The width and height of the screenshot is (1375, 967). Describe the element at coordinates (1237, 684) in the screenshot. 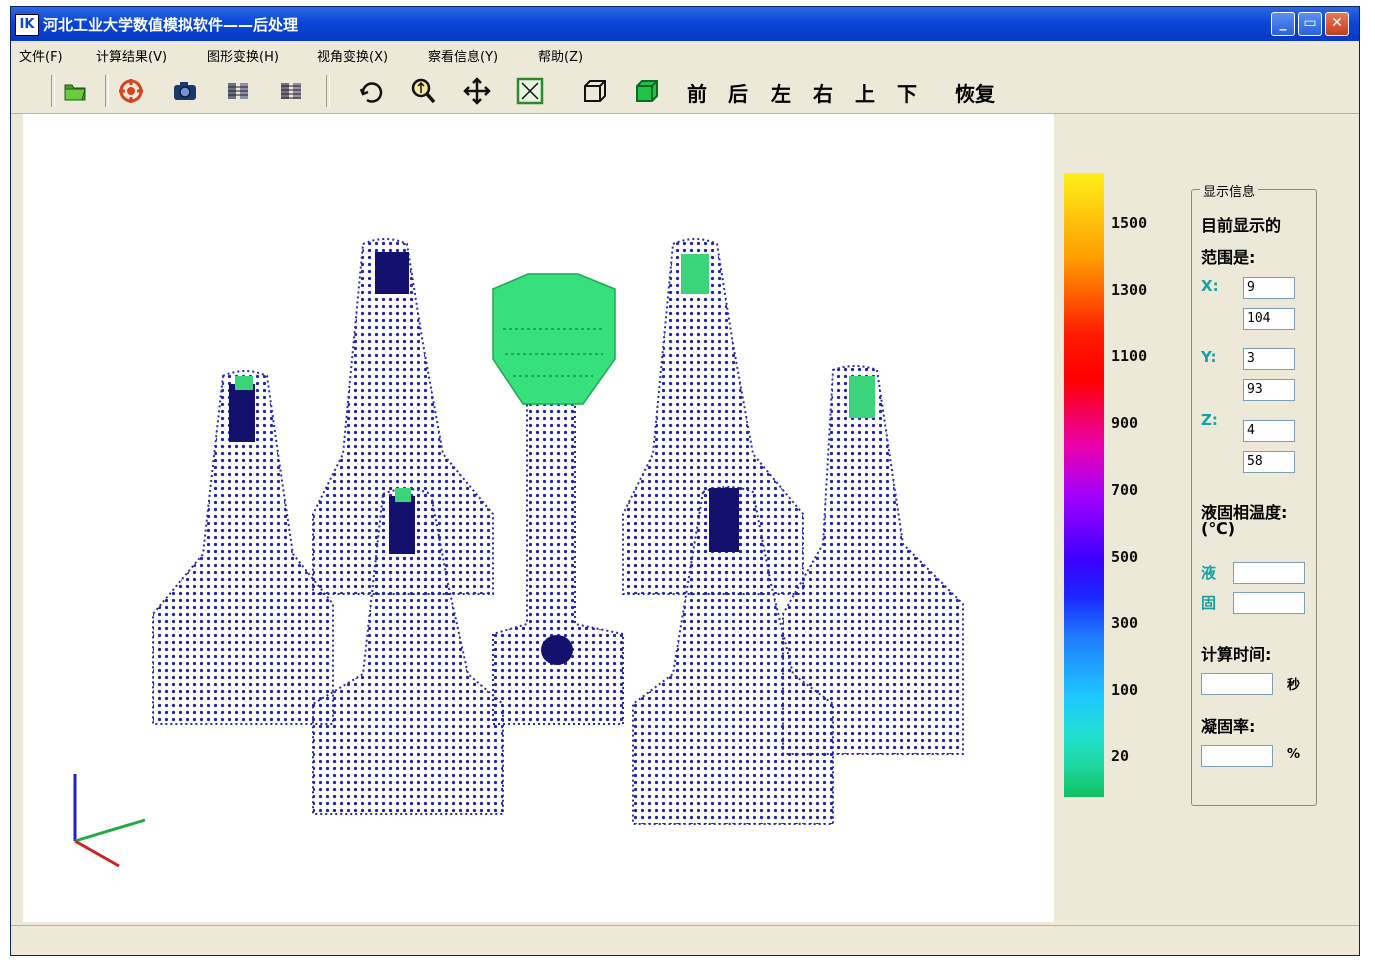

I see `calc-time-field` at that location.